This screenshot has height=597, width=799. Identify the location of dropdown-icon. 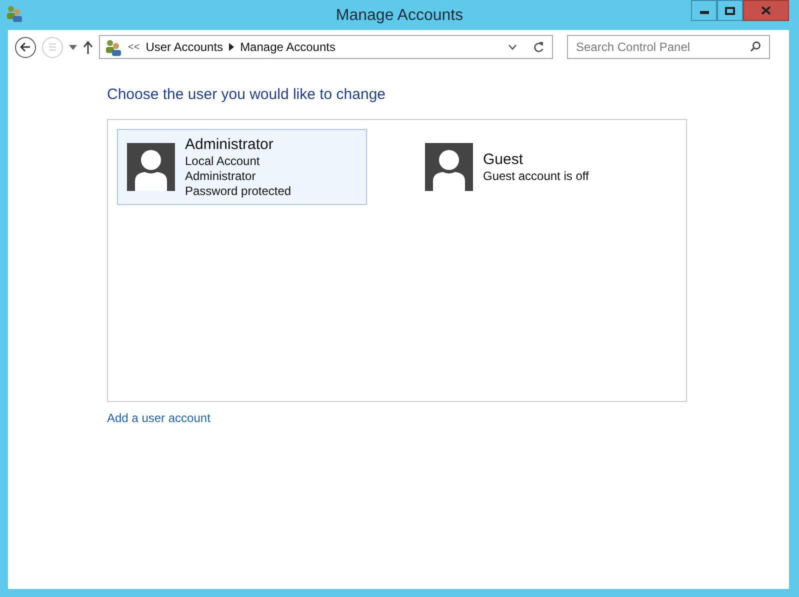
(73, 47).